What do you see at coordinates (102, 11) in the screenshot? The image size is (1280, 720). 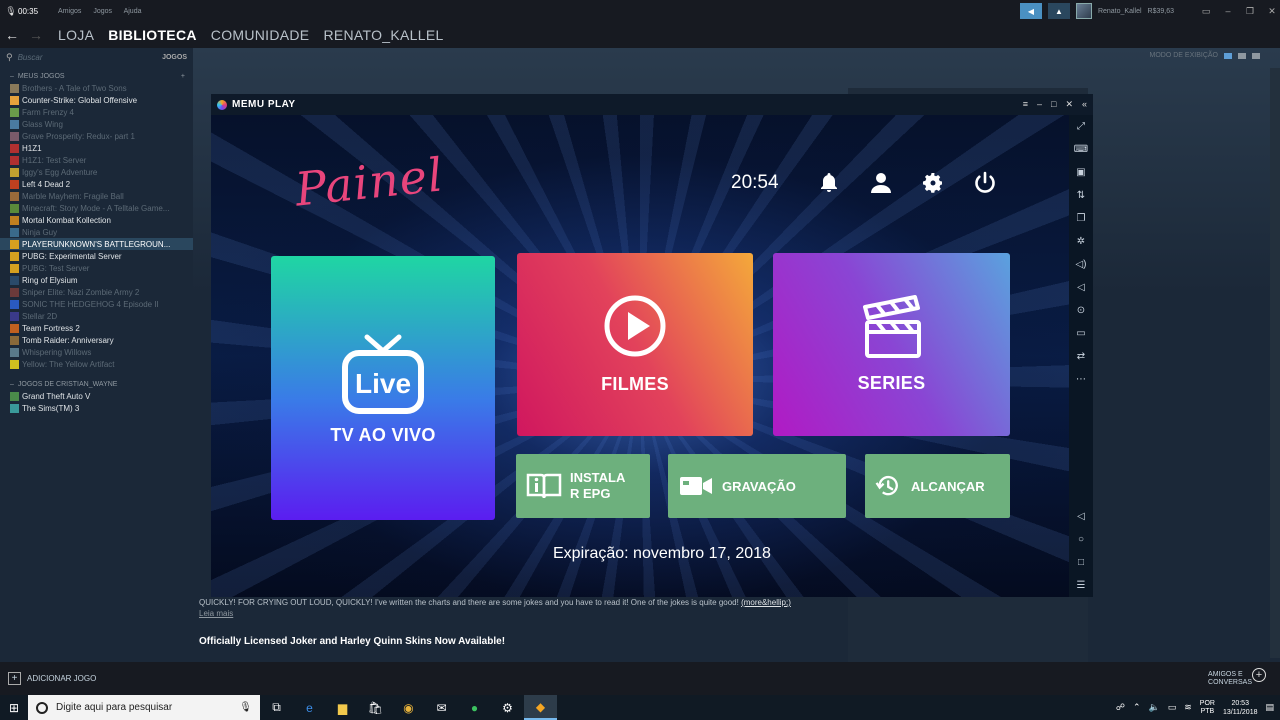 I see `menu-jogos: Jogos` at bounding box center [102, 11].